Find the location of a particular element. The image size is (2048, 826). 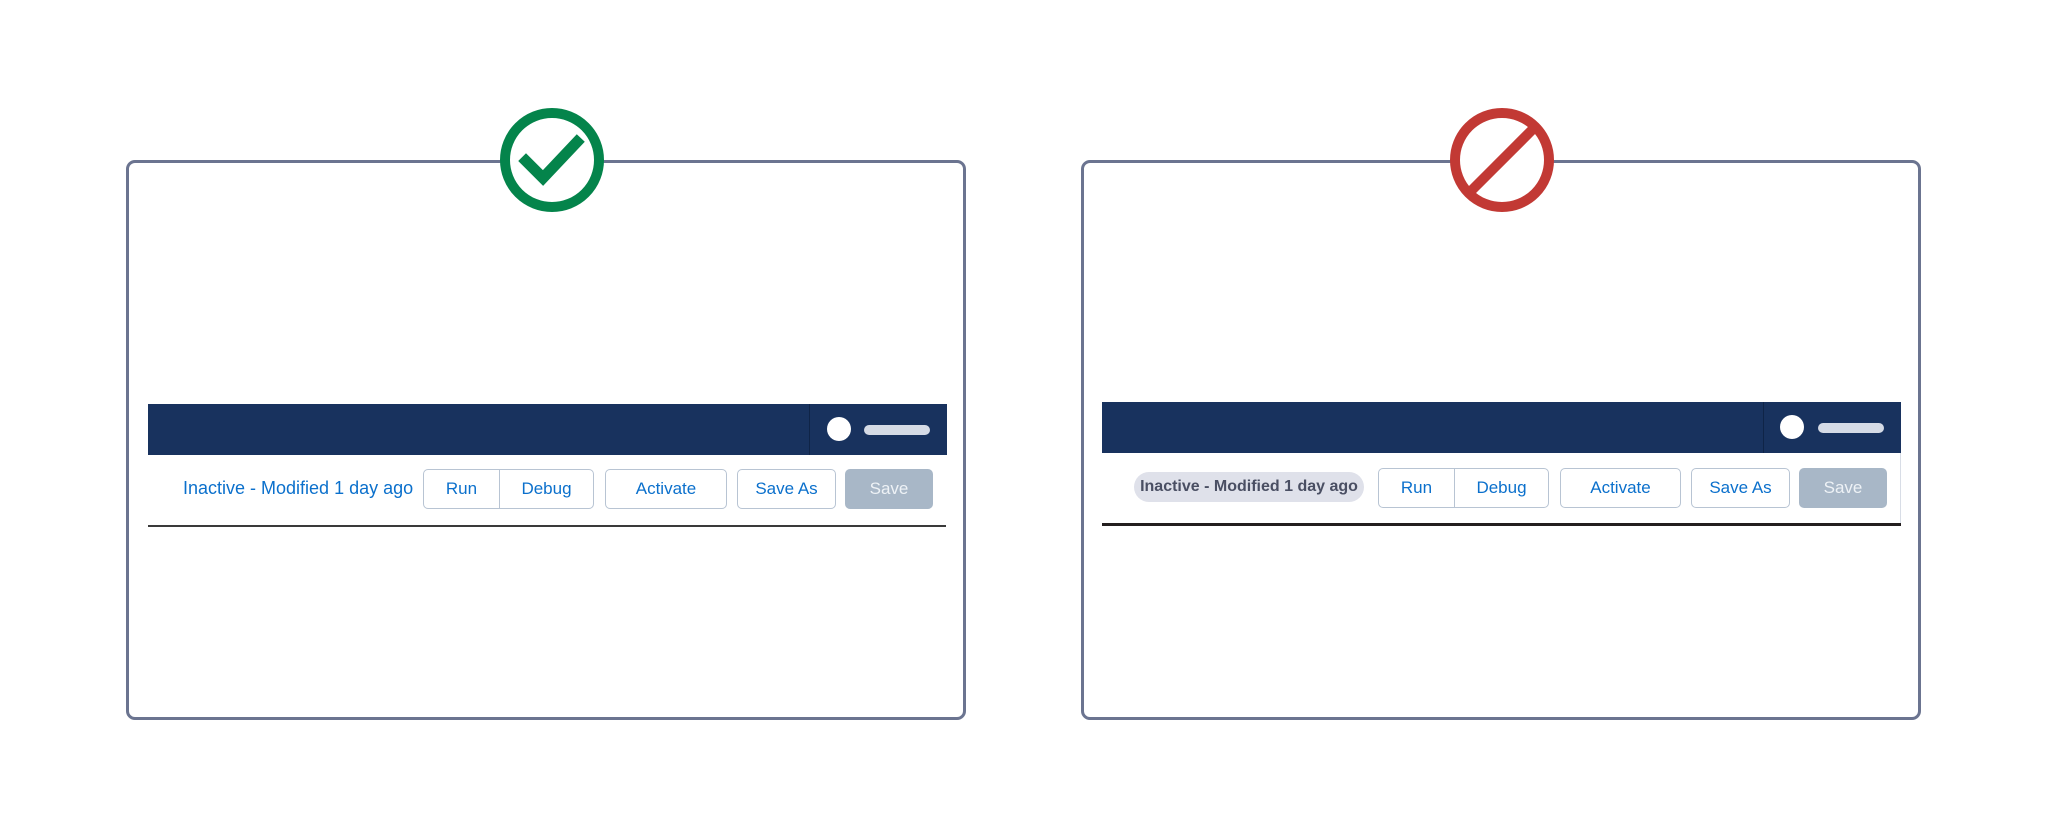

prohibited-icon is located at coordinates (1502, 160).